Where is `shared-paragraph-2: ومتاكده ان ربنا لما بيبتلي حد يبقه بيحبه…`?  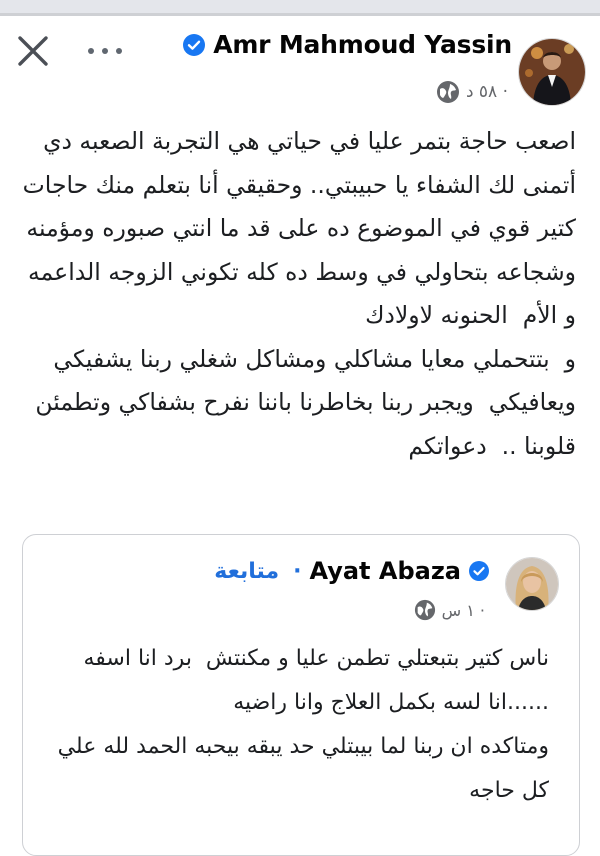 shared-paragraph-2: ومتاكده ان ربنا لما بيبتلي حد يبقه بيحبه… is located at coordinates (299, 768).